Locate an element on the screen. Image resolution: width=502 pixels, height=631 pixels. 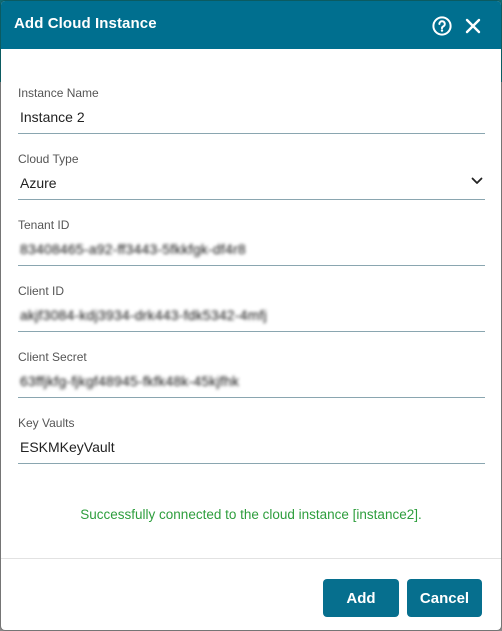
client-secret-underline is located at coordinates (251, 397).